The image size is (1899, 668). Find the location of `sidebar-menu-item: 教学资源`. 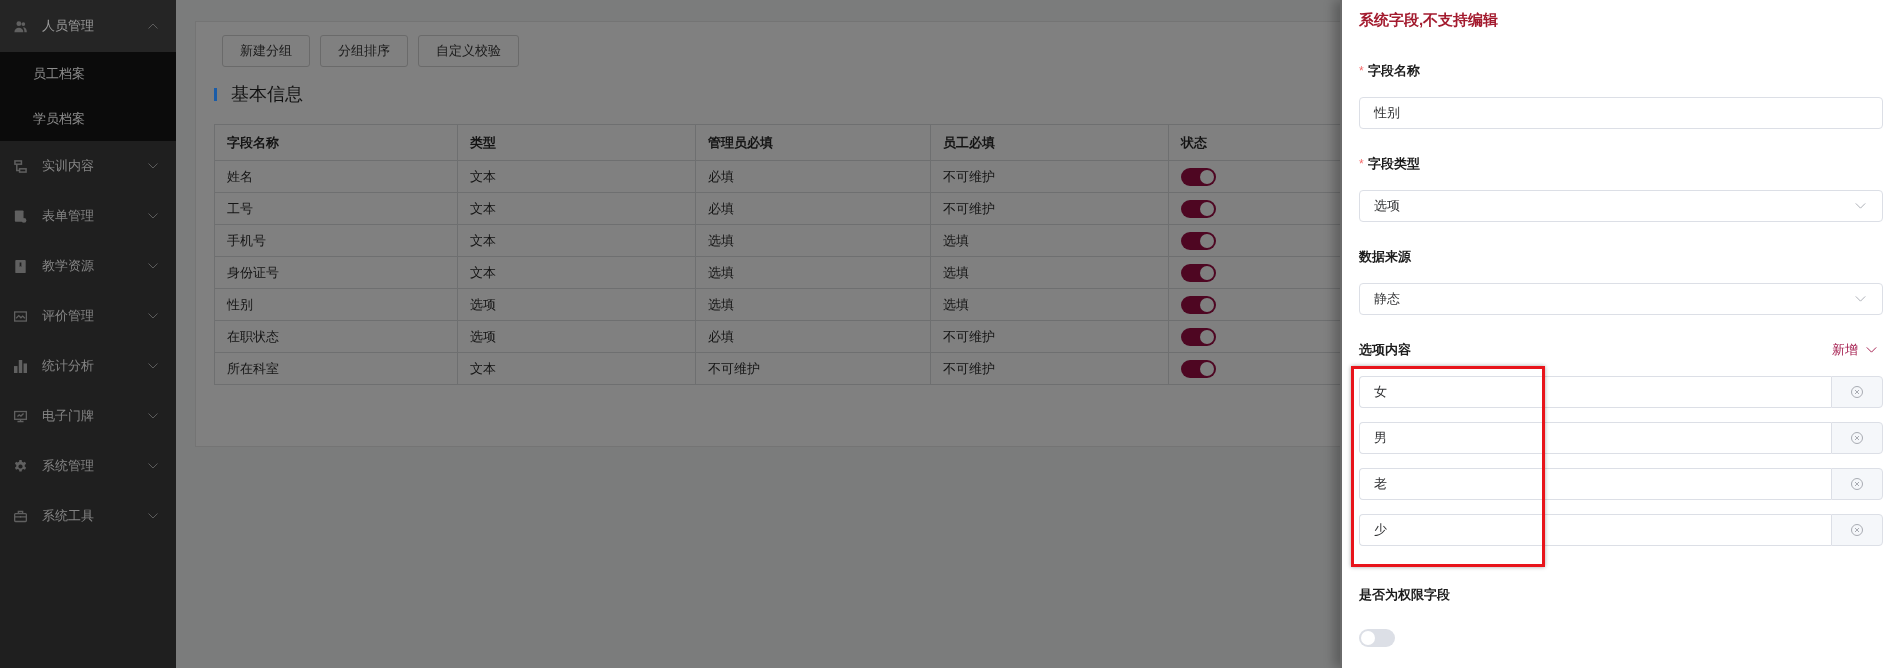

sidebar-menu-item: 教学资源 is located at coordinates (88, 266).